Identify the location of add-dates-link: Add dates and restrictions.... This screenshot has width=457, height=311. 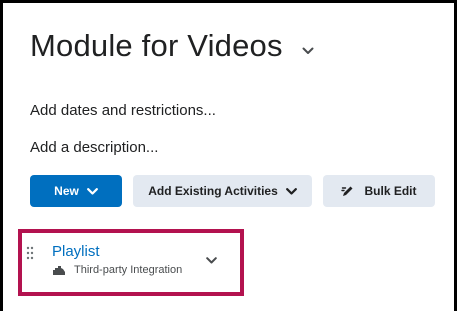
(123, 110).